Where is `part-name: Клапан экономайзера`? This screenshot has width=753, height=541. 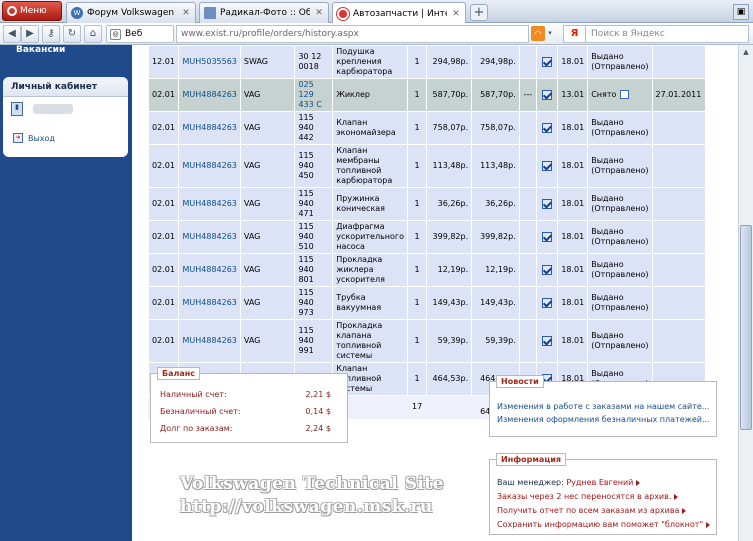
part-name: Клапан экономайзера is located at coordinates (370, 128).